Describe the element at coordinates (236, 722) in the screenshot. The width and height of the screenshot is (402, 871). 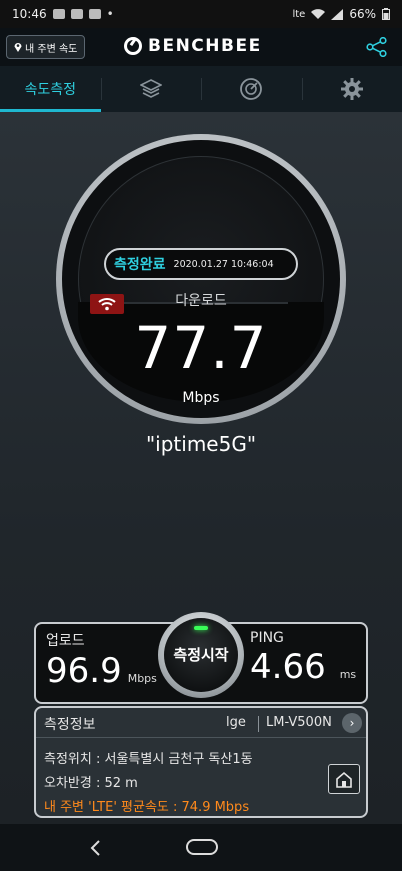
I see `info-carrier: lge` at that location.